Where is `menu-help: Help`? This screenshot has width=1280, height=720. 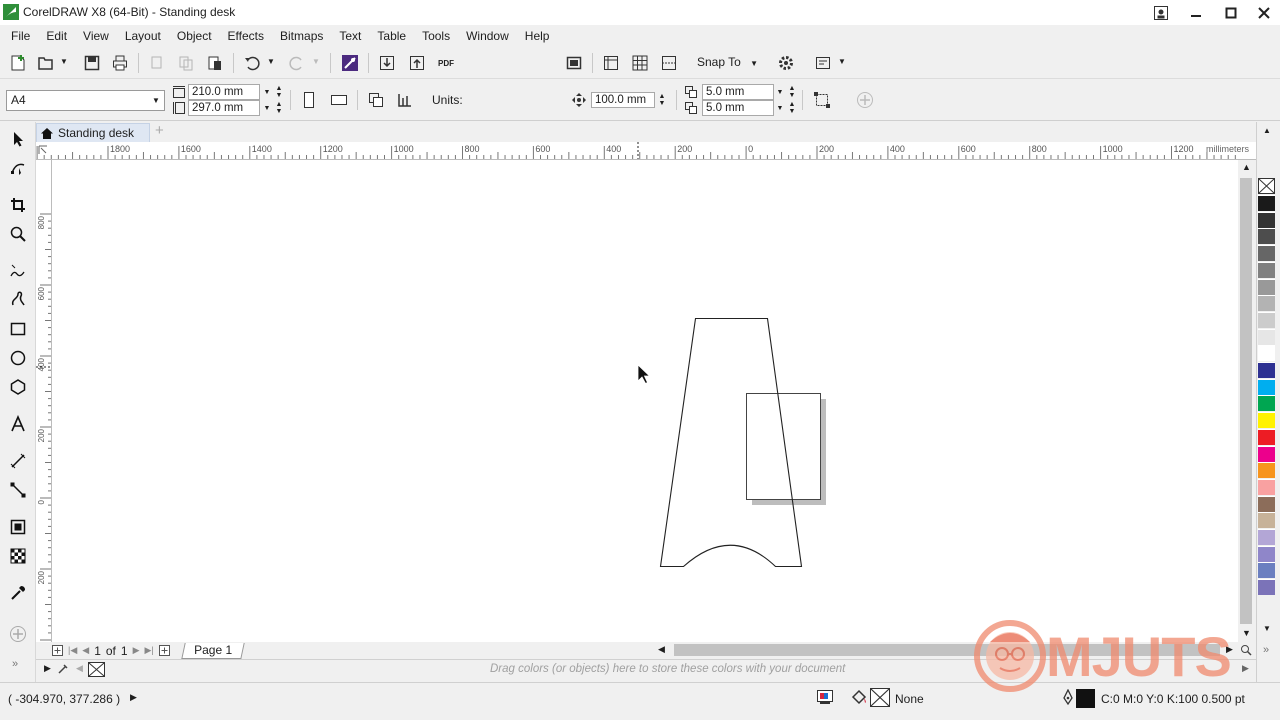
menu-help: Help is located at coordinates (537, 36).